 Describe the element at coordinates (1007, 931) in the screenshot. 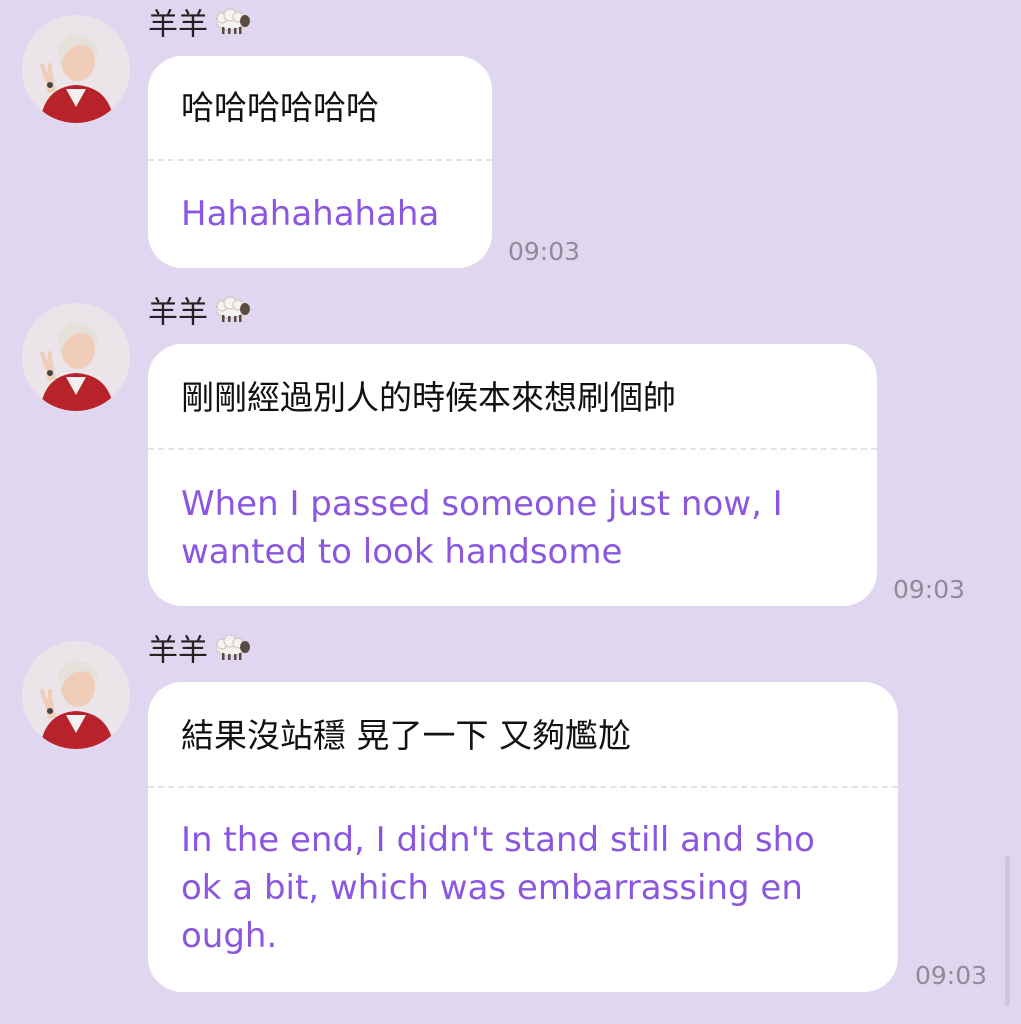

I see `scrollbar` at that location.